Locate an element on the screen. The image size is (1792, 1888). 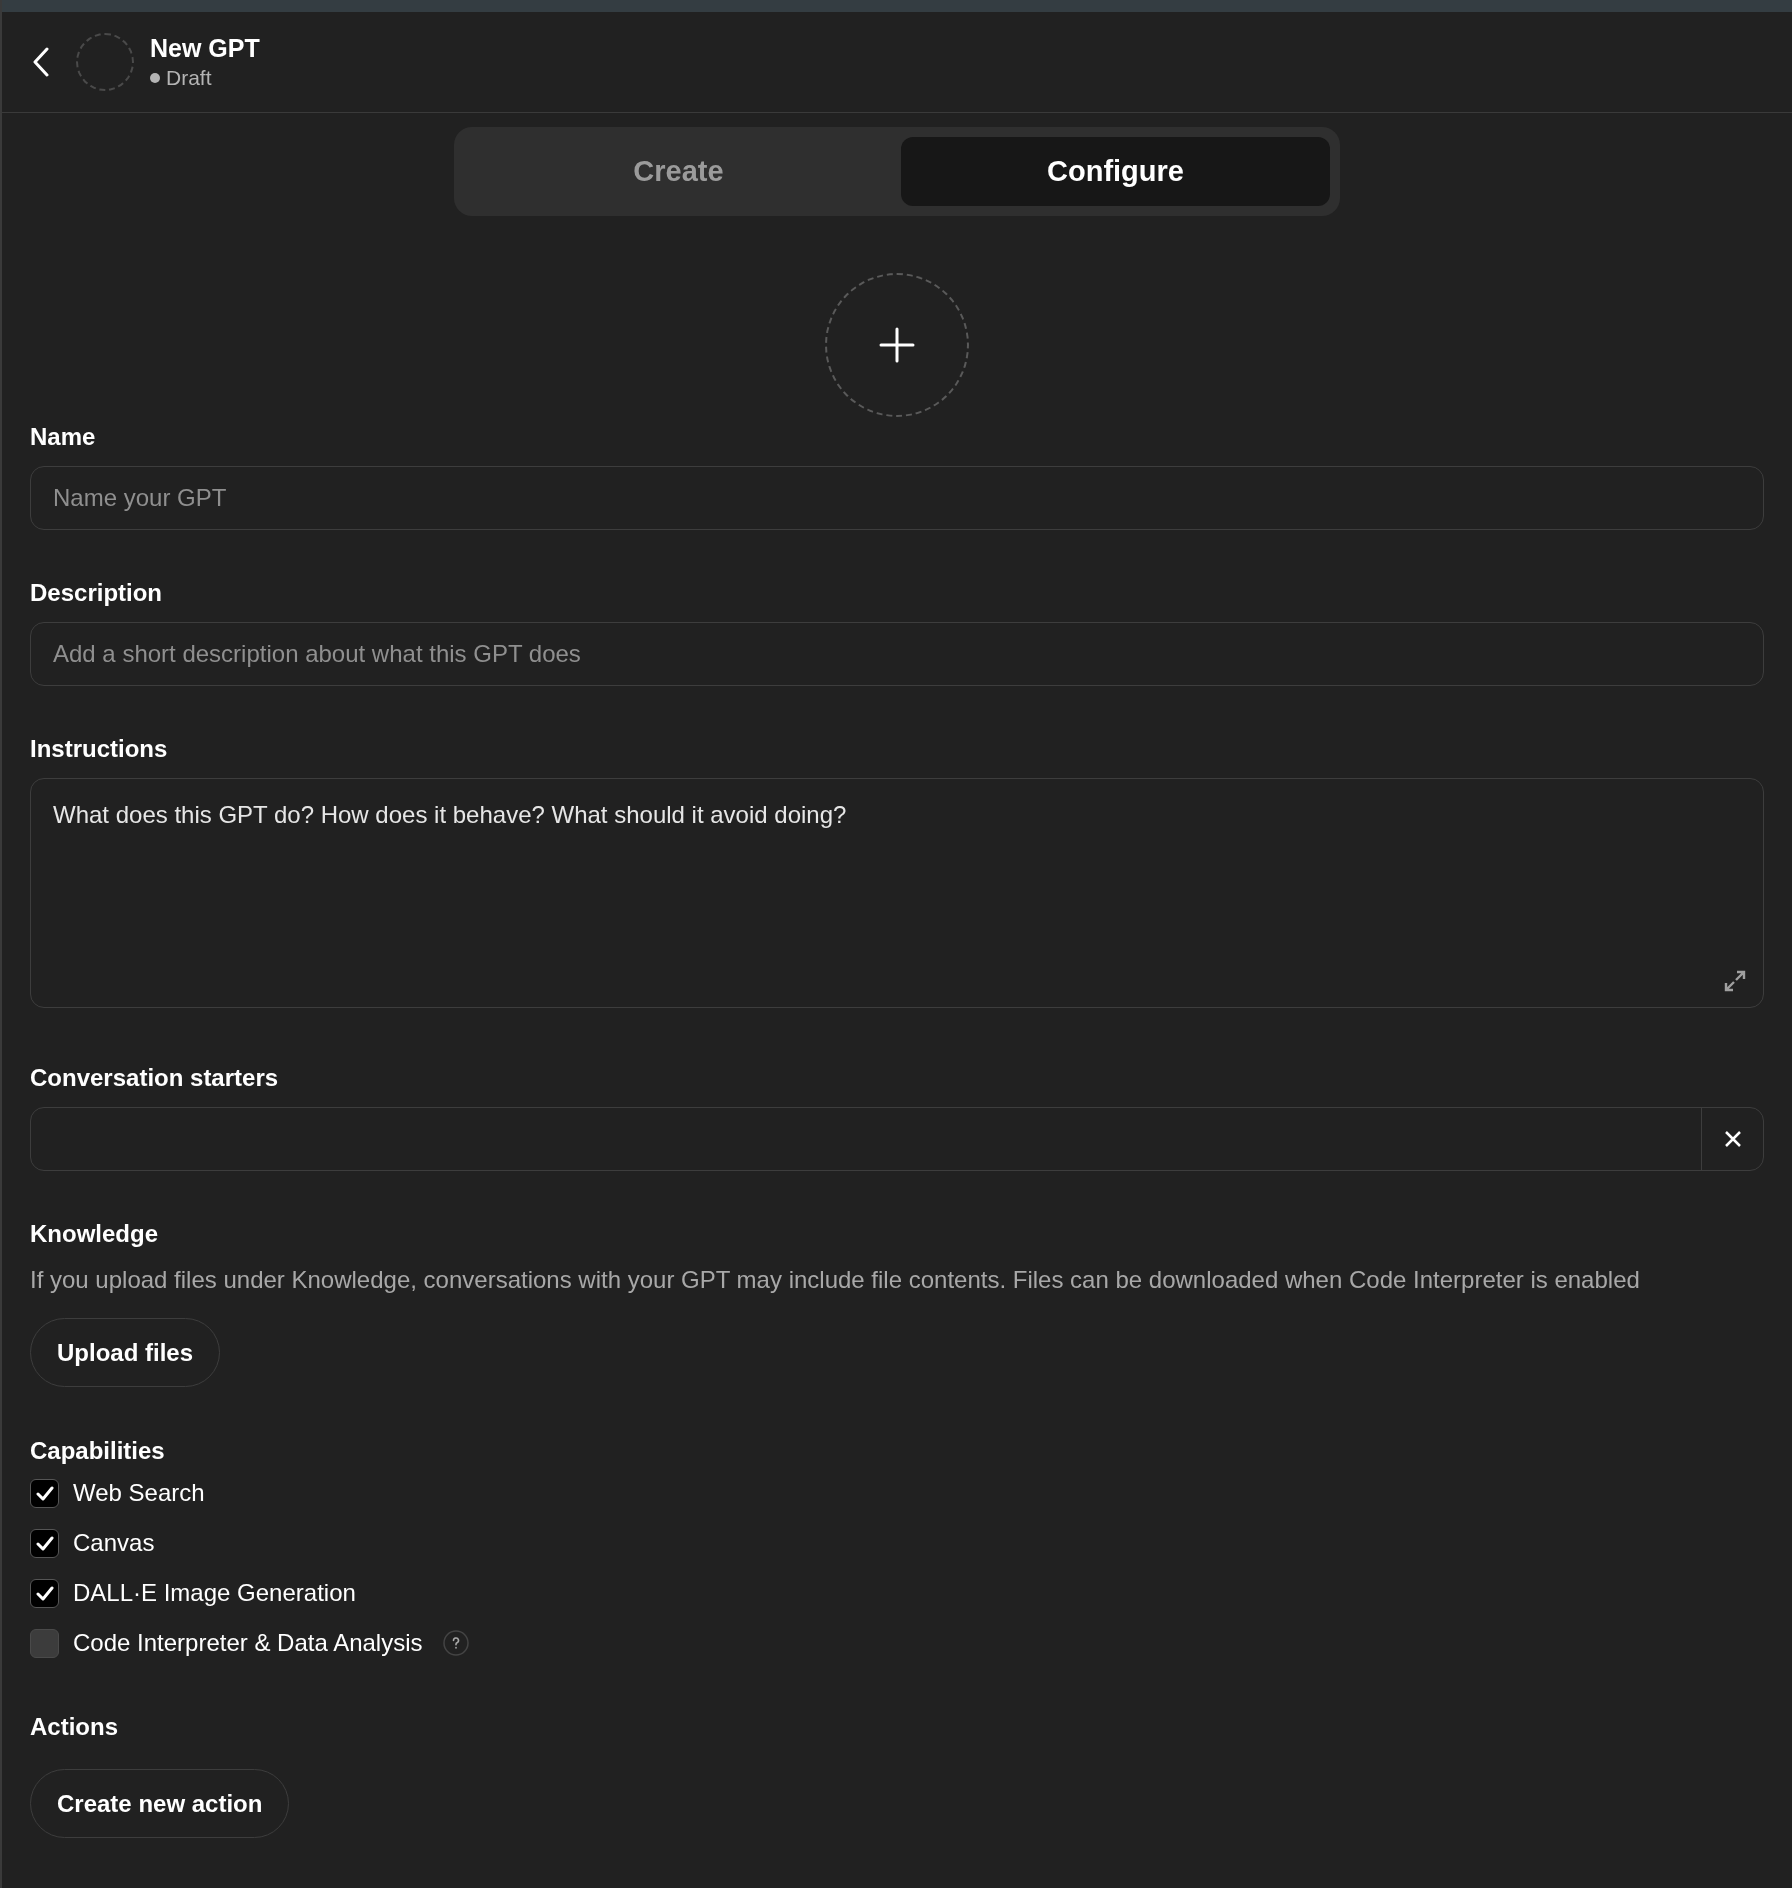
text-field: Name your GPT is located at coordinates (897, 498).